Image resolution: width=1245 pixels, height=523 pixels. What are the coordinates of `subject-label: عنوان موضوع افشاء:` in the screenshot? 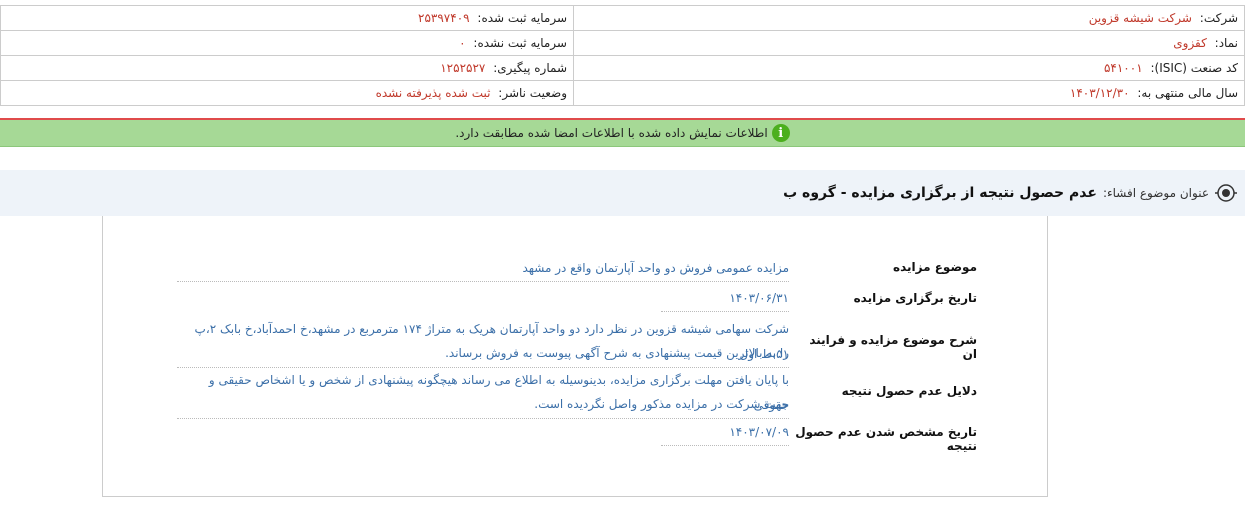 It's located at (1155, 193).